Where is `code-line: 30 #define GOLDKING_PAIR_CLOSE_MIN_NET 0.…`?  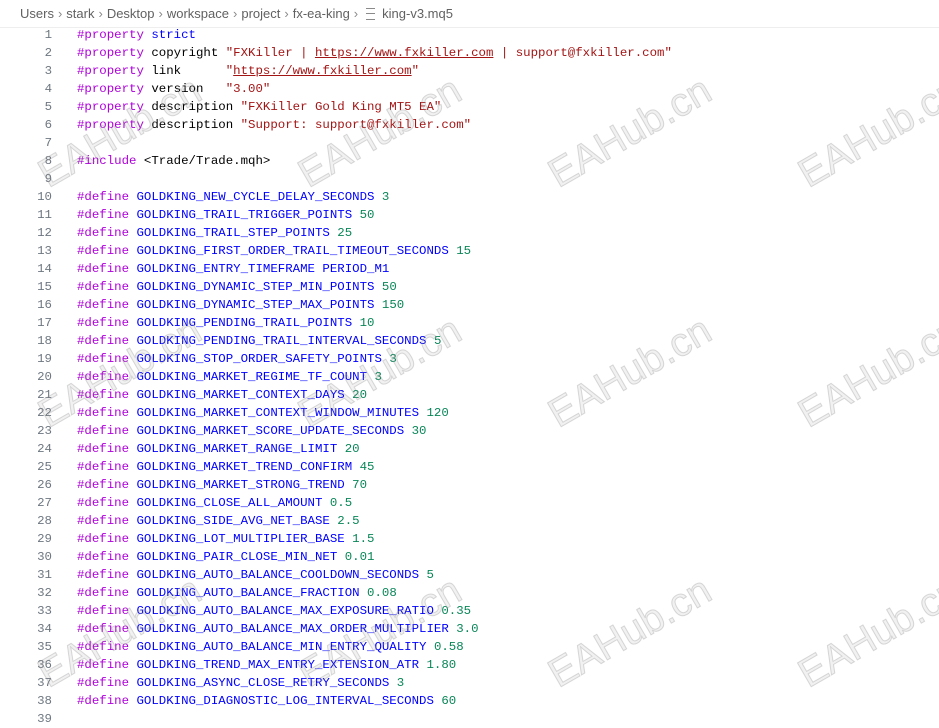 code-line: 30 #define GOLDKING_PAIR_CLOSE_MIN_NET 0.… is located at coordinates (469, 557).